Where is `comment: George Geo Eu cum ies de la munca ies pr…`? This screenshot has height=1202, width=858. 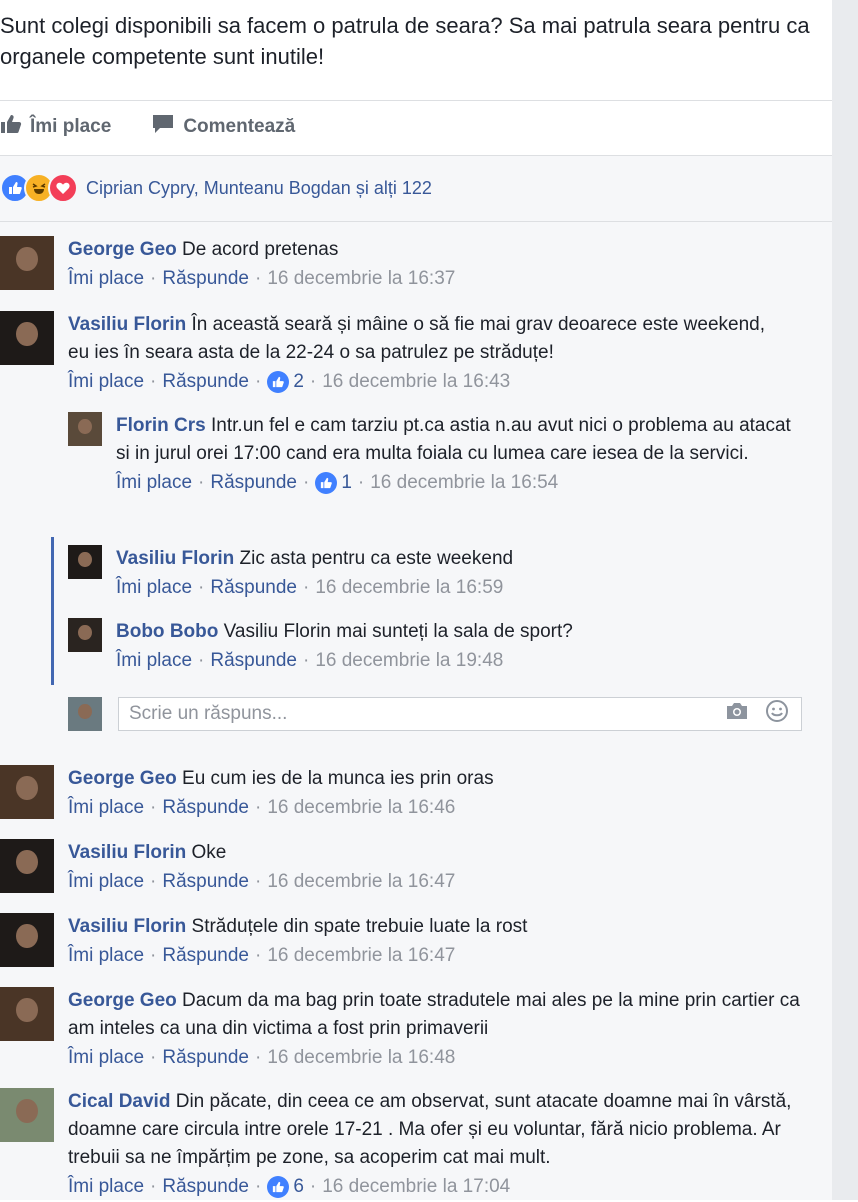
comment: George Geo Eu cum ies de la munca ies pr… is located at coordinates (247, 794).